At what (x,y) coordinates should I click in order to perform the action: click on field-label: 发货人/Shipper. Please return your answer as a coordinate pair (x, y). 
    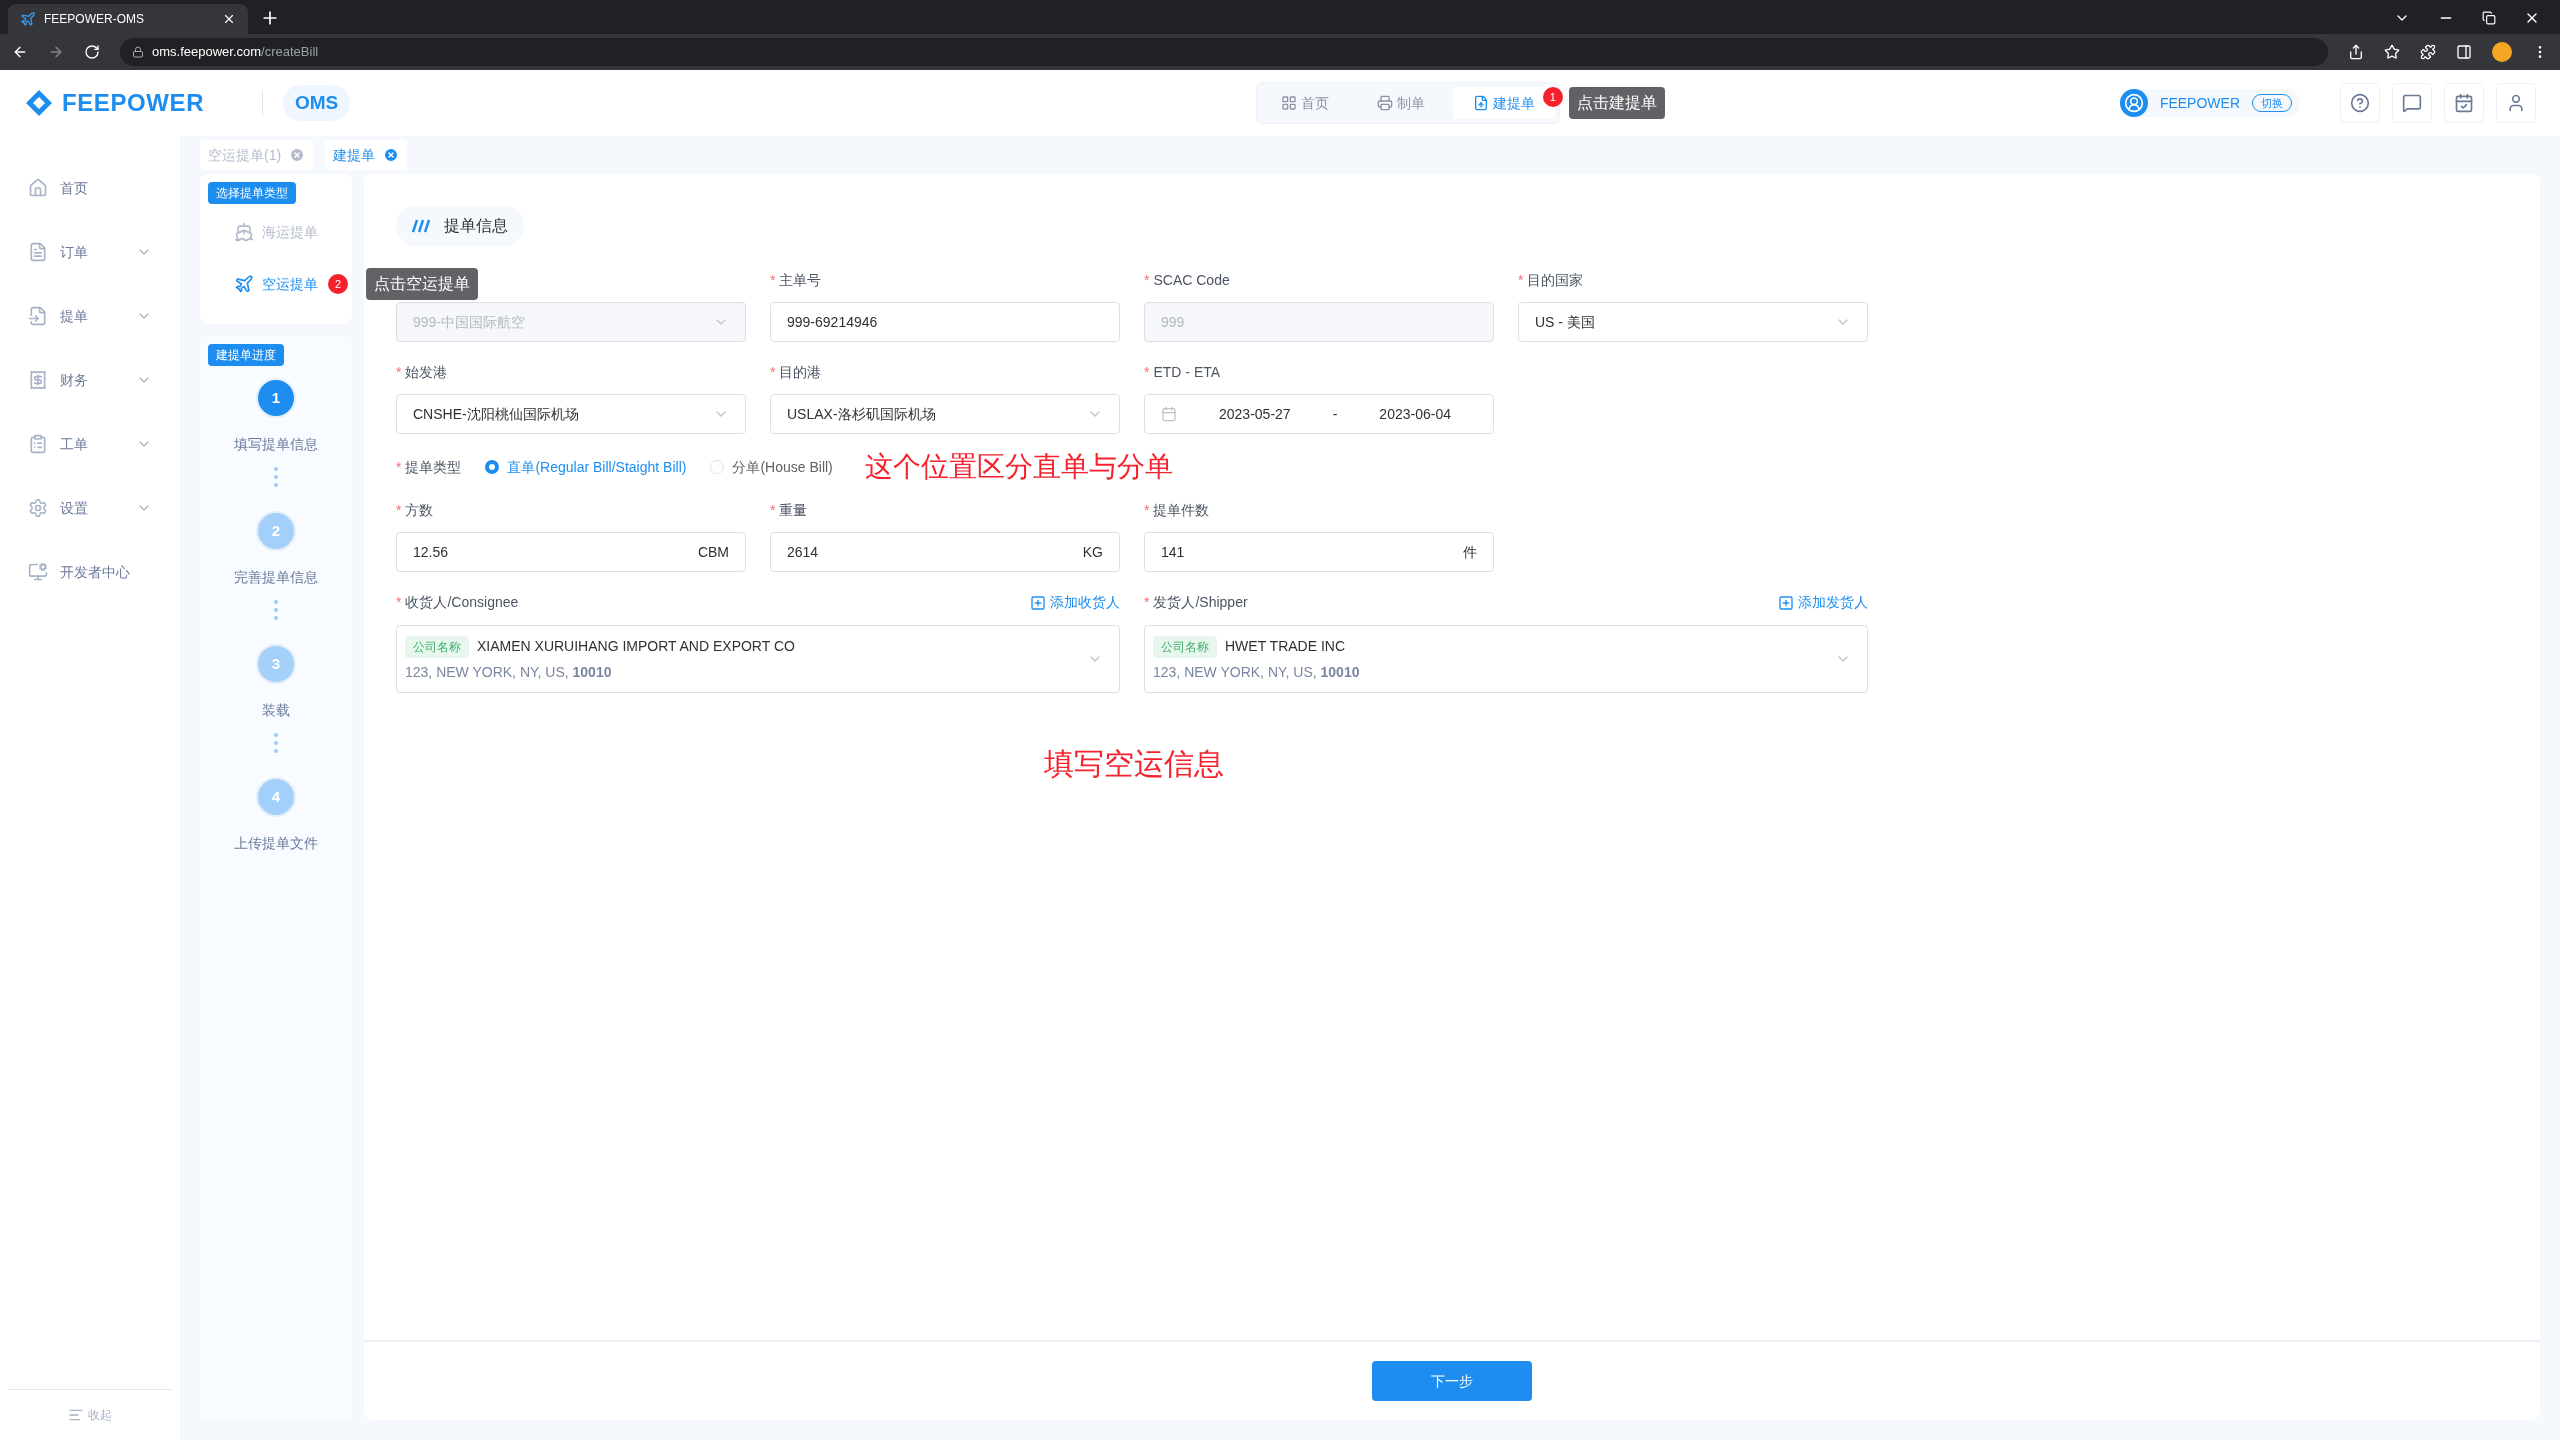
    Looking at the image, I should click on (1200, 602).